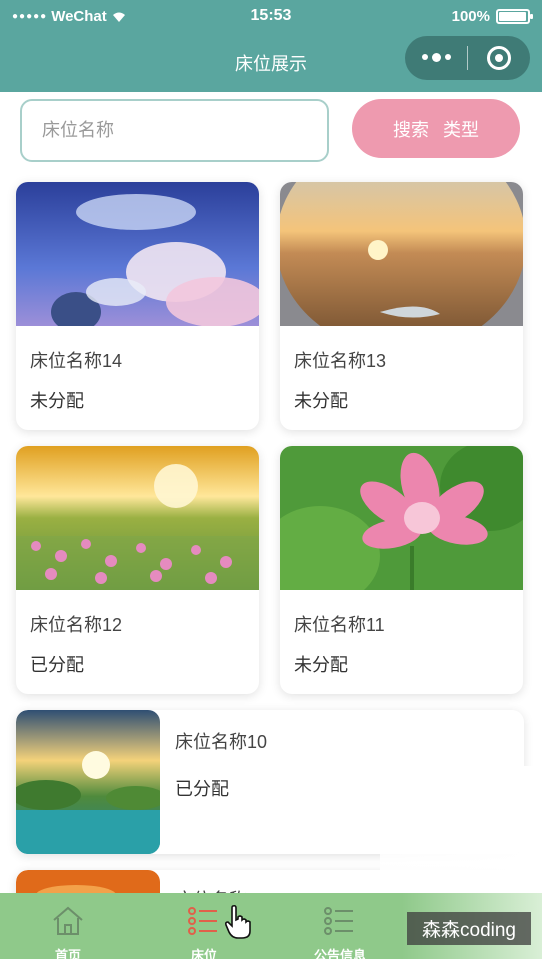 Image resolution: width=542 pixels, height=959 pixels. I want to click on search-input, so click(172, 130).